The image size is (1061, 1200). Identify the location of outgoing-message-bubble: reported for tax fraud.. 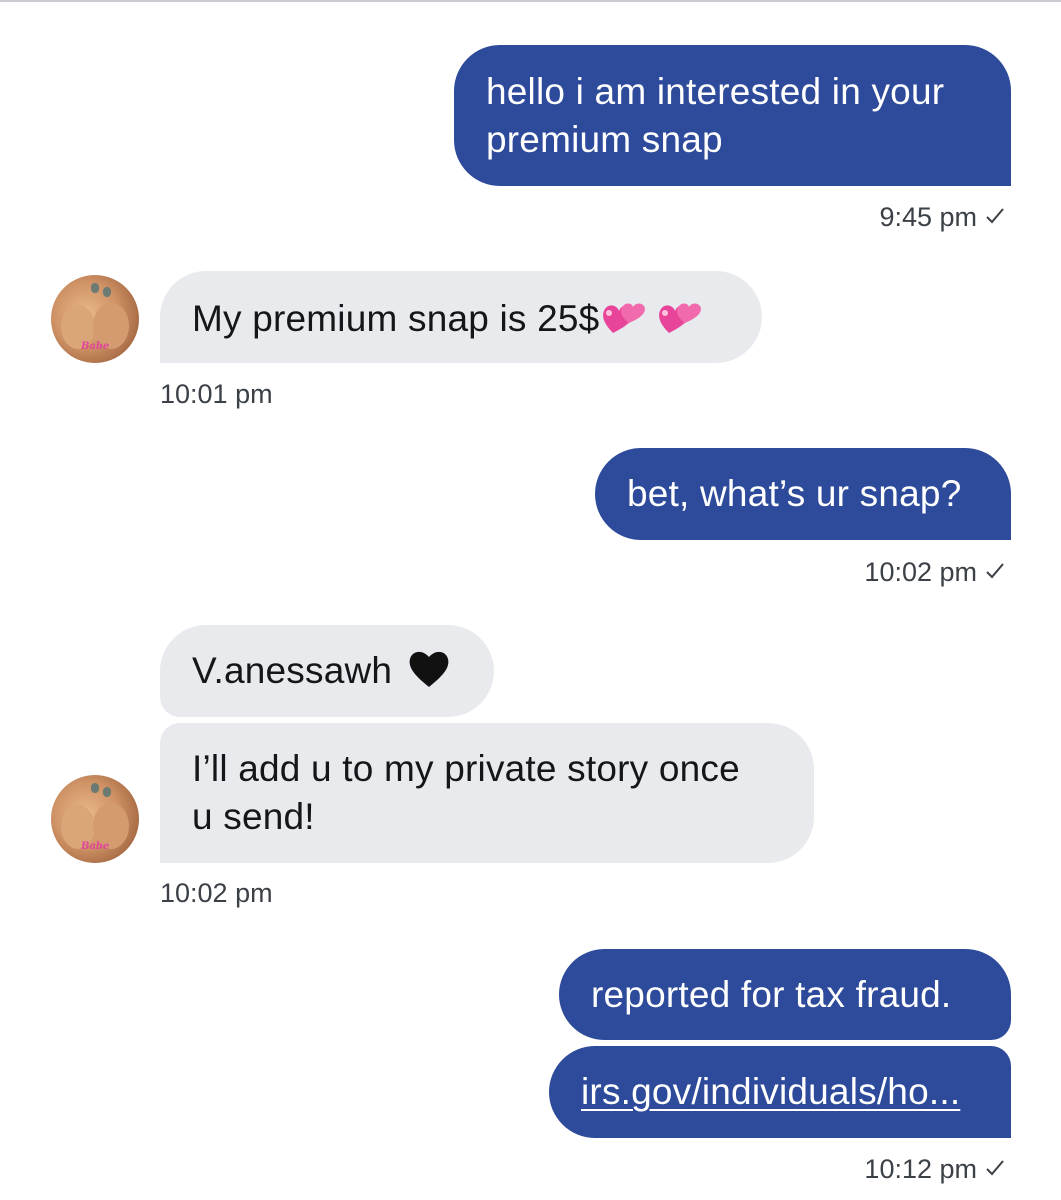
(785, 994).